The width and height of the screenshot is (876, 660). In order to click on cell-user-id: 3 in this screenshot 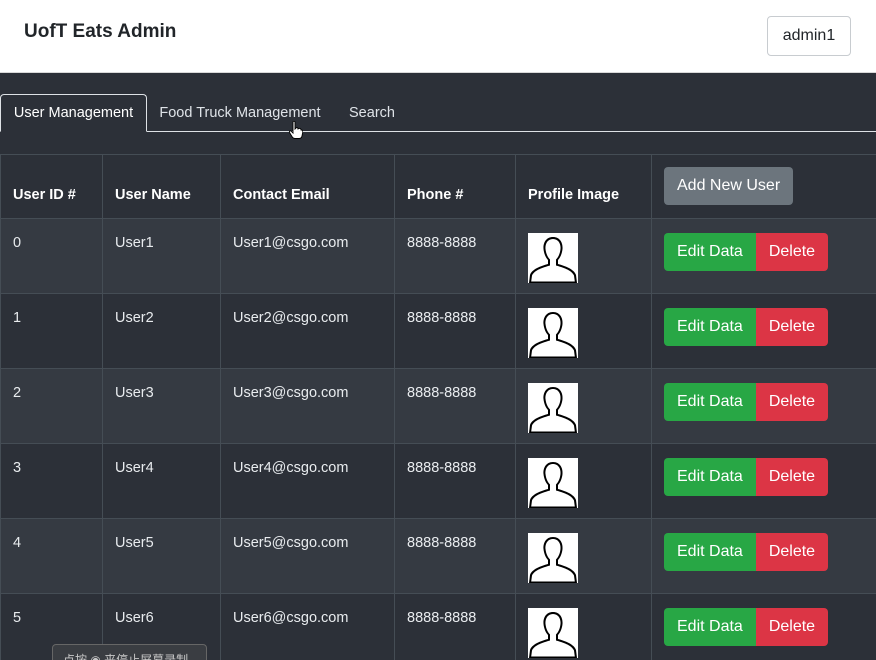, I will do `click(51, 481)`.